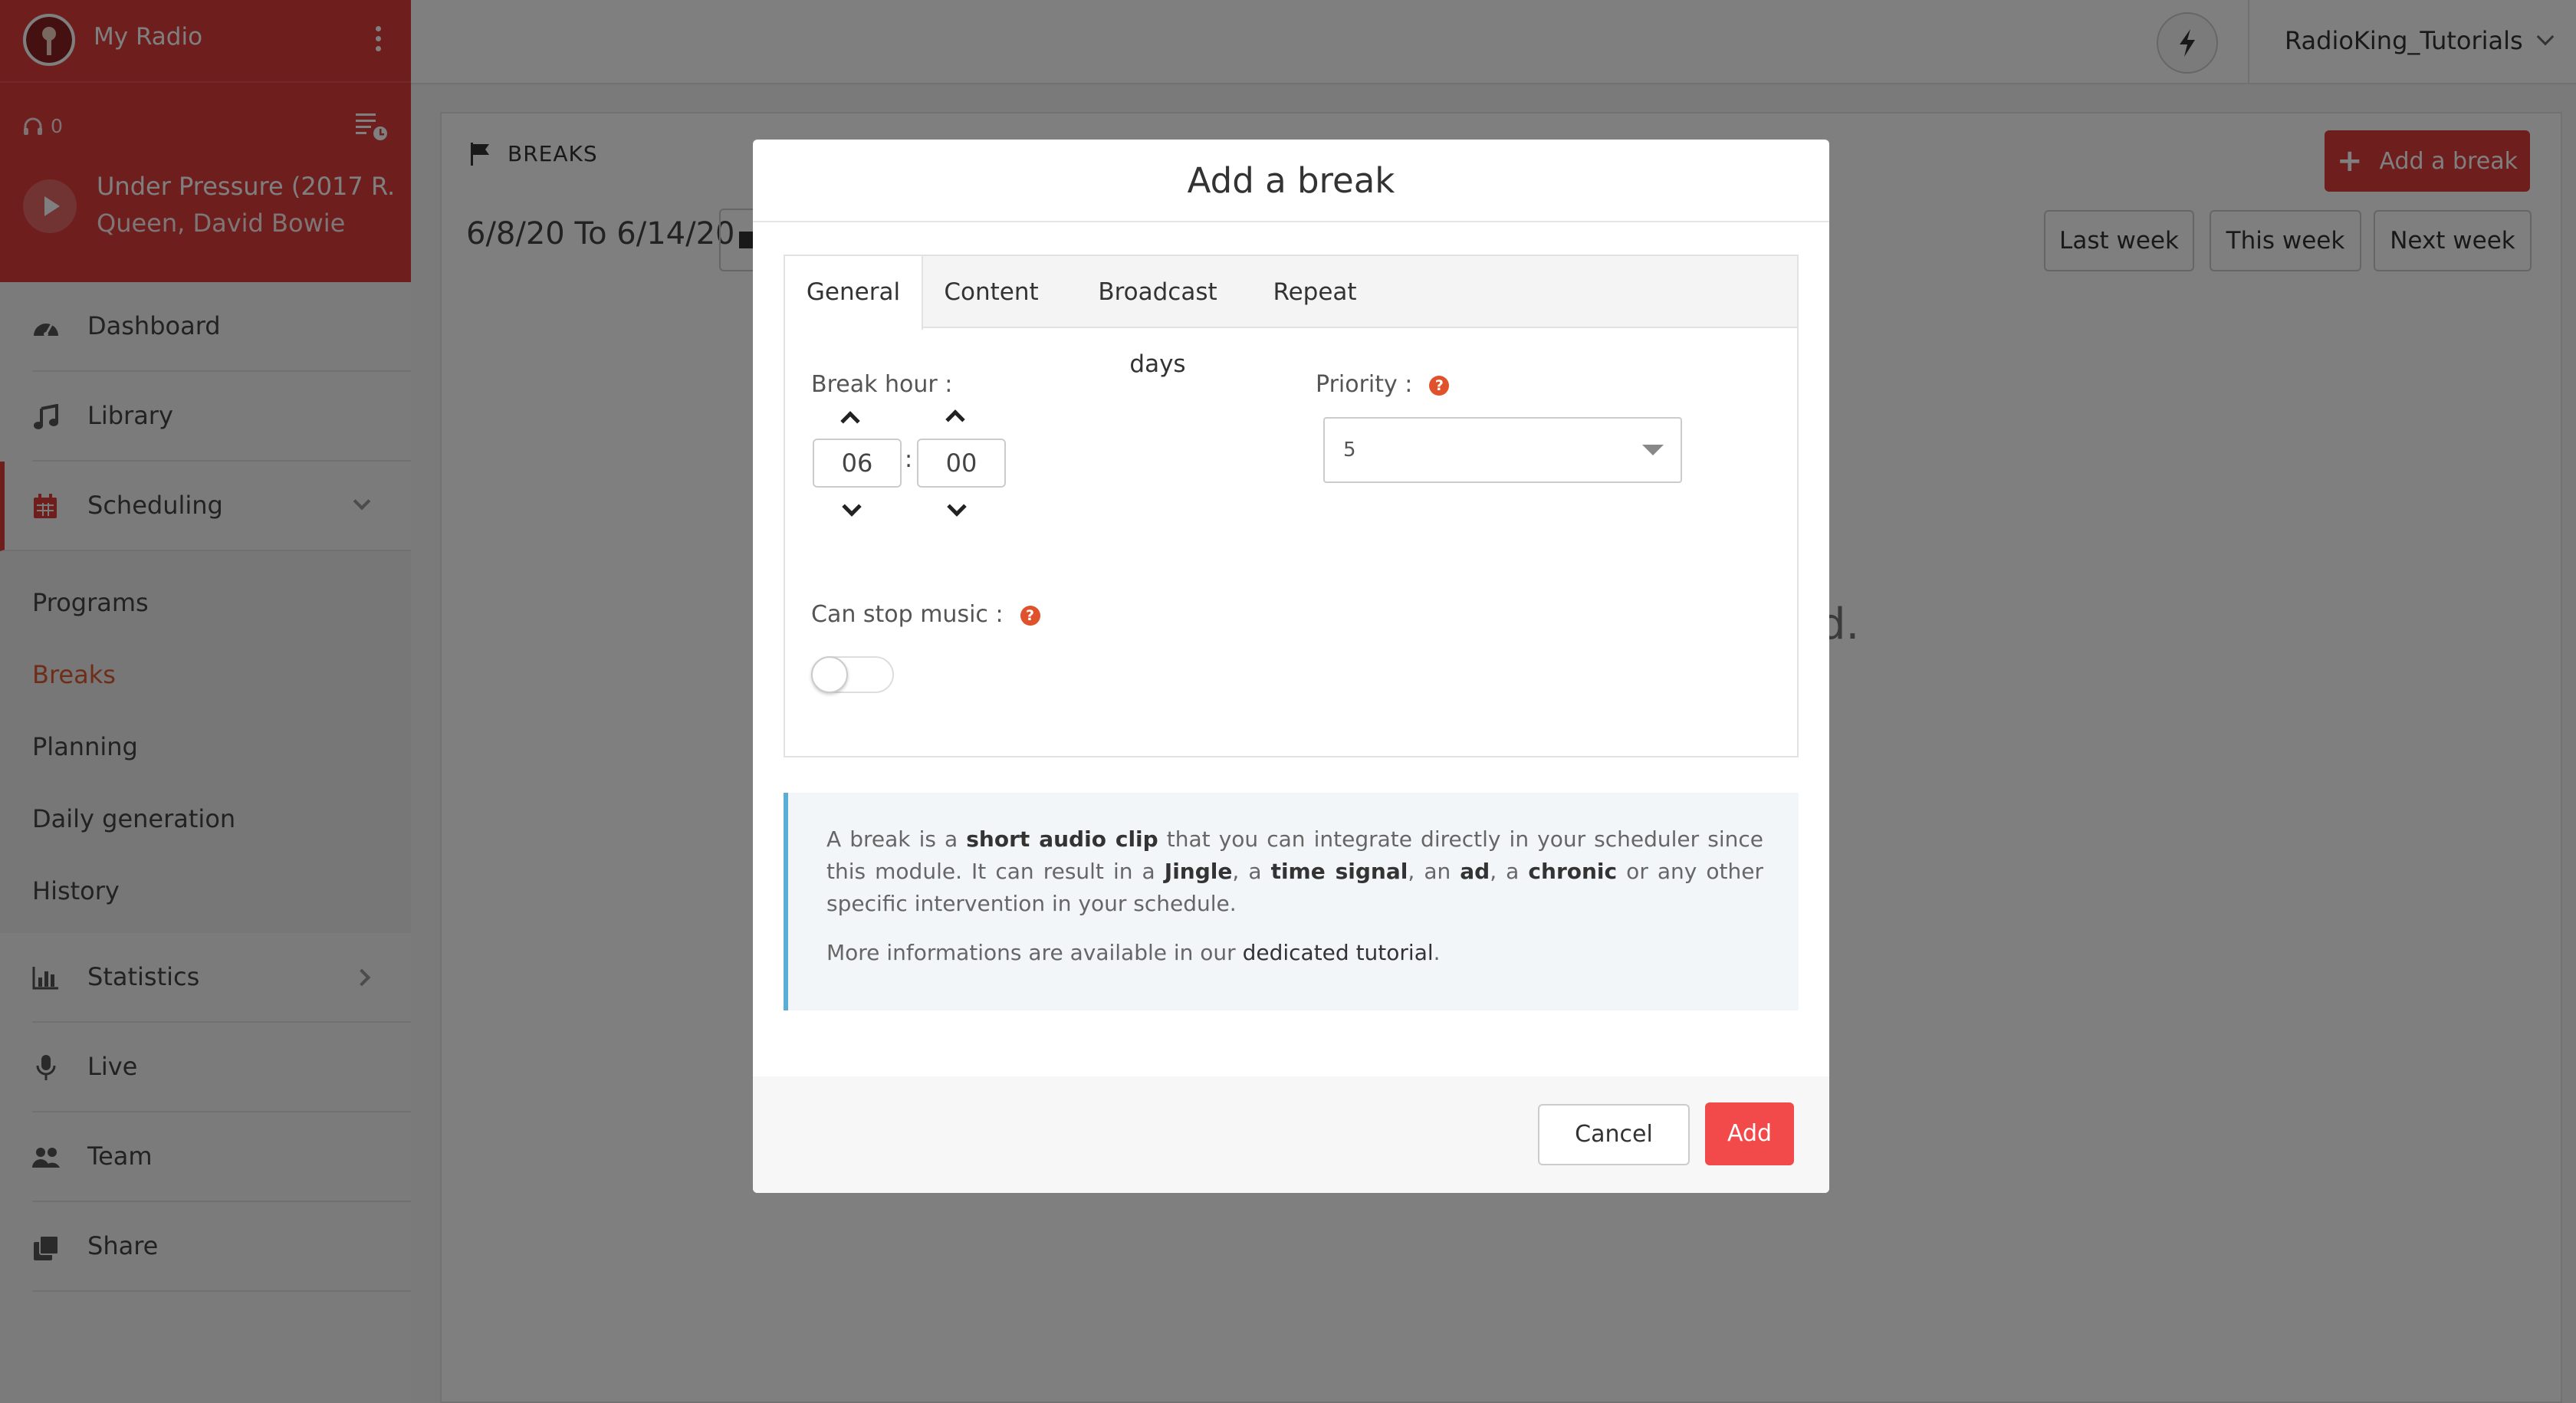 The width and height of the screenshot is (2576, 1403). I want to click on tab-repeat: Repeat, so click(1315, 292).